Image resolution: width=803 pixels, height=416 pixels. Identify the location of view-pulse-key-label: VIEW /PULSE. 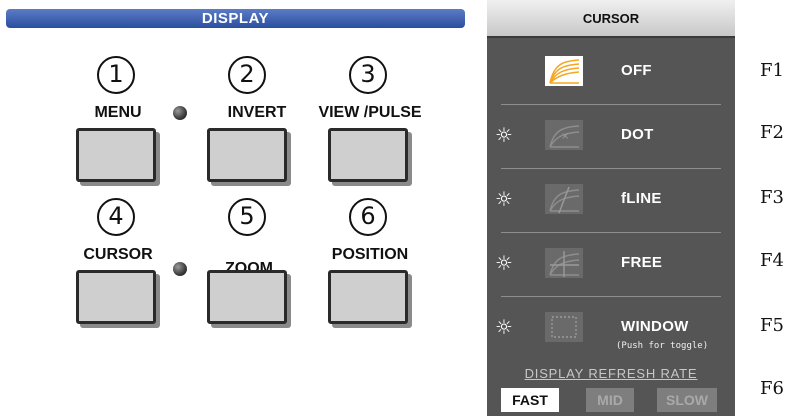
(370, 112).